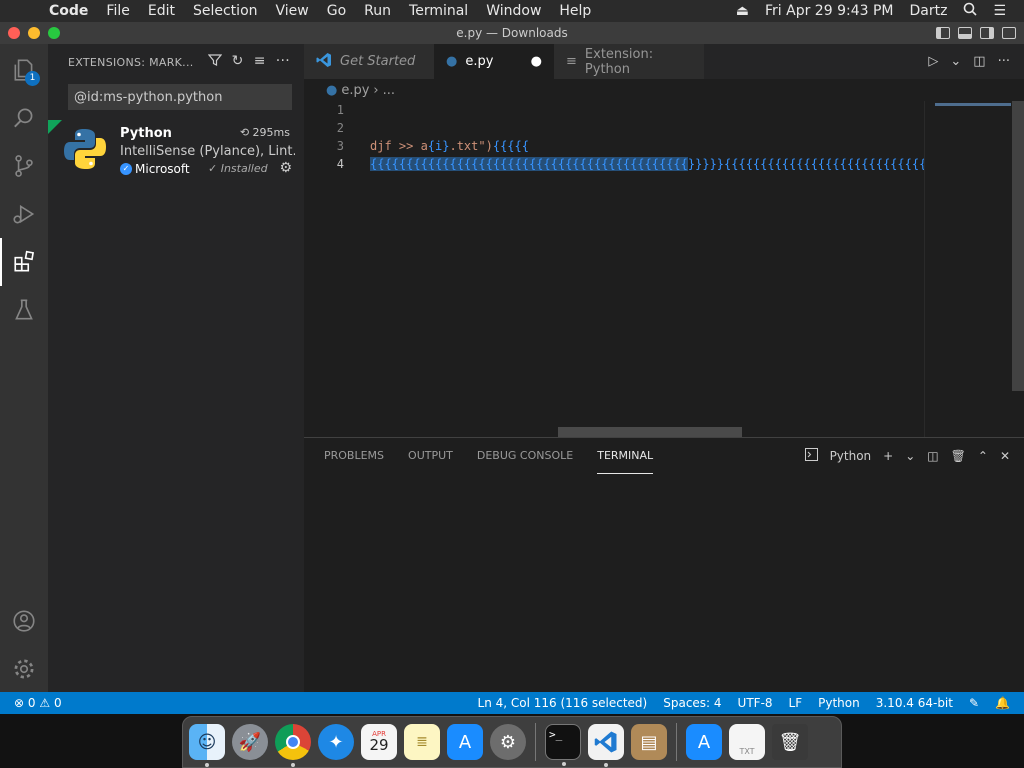 The image size is (1024, 768). What do you see at coordinates (979, 61) in the screenshot?
I see `split-editor-icon: ◫` at bounding box center [979, 61].